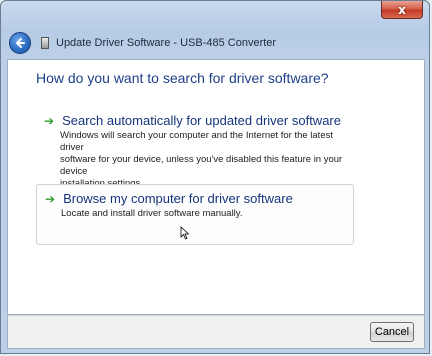  I want to click on back-arrow-icon, so click(20, 43).